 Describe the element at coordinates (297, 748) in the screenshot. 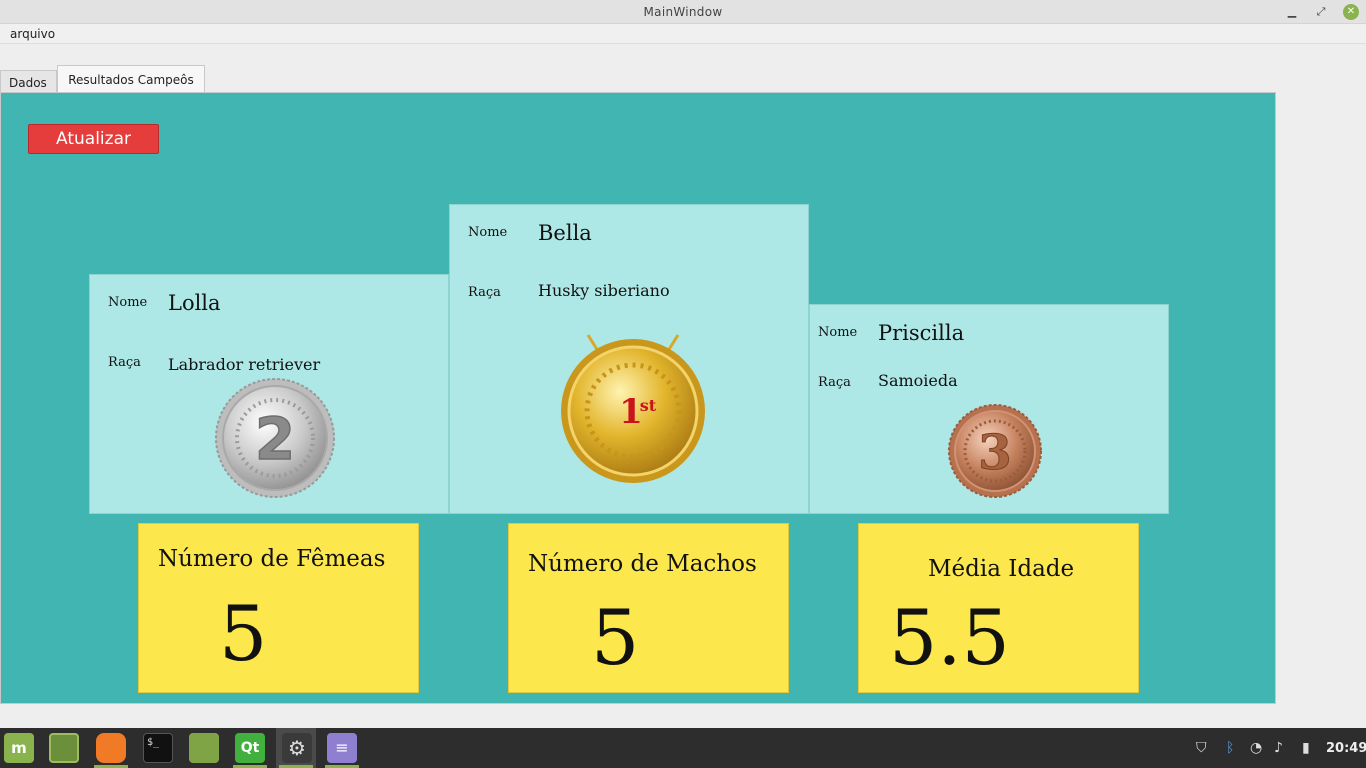

I see `settings-icon: ⚙` at that location.